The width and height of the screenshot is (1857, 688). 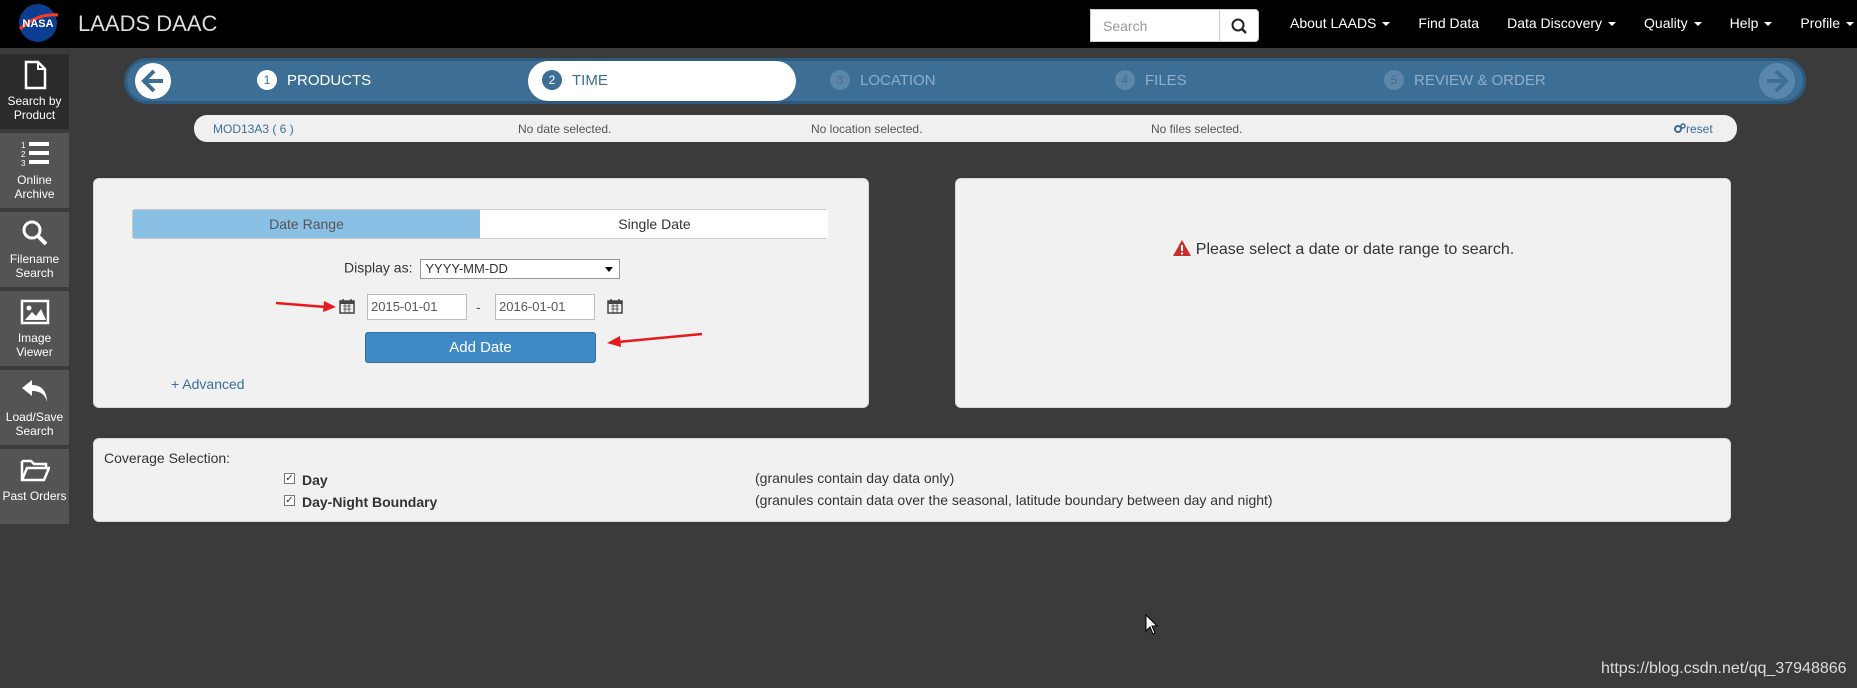 What do you see at coordinates (267, 80) in the screenshot?
I see `step-number: 1` at bounding box center [267, 80].